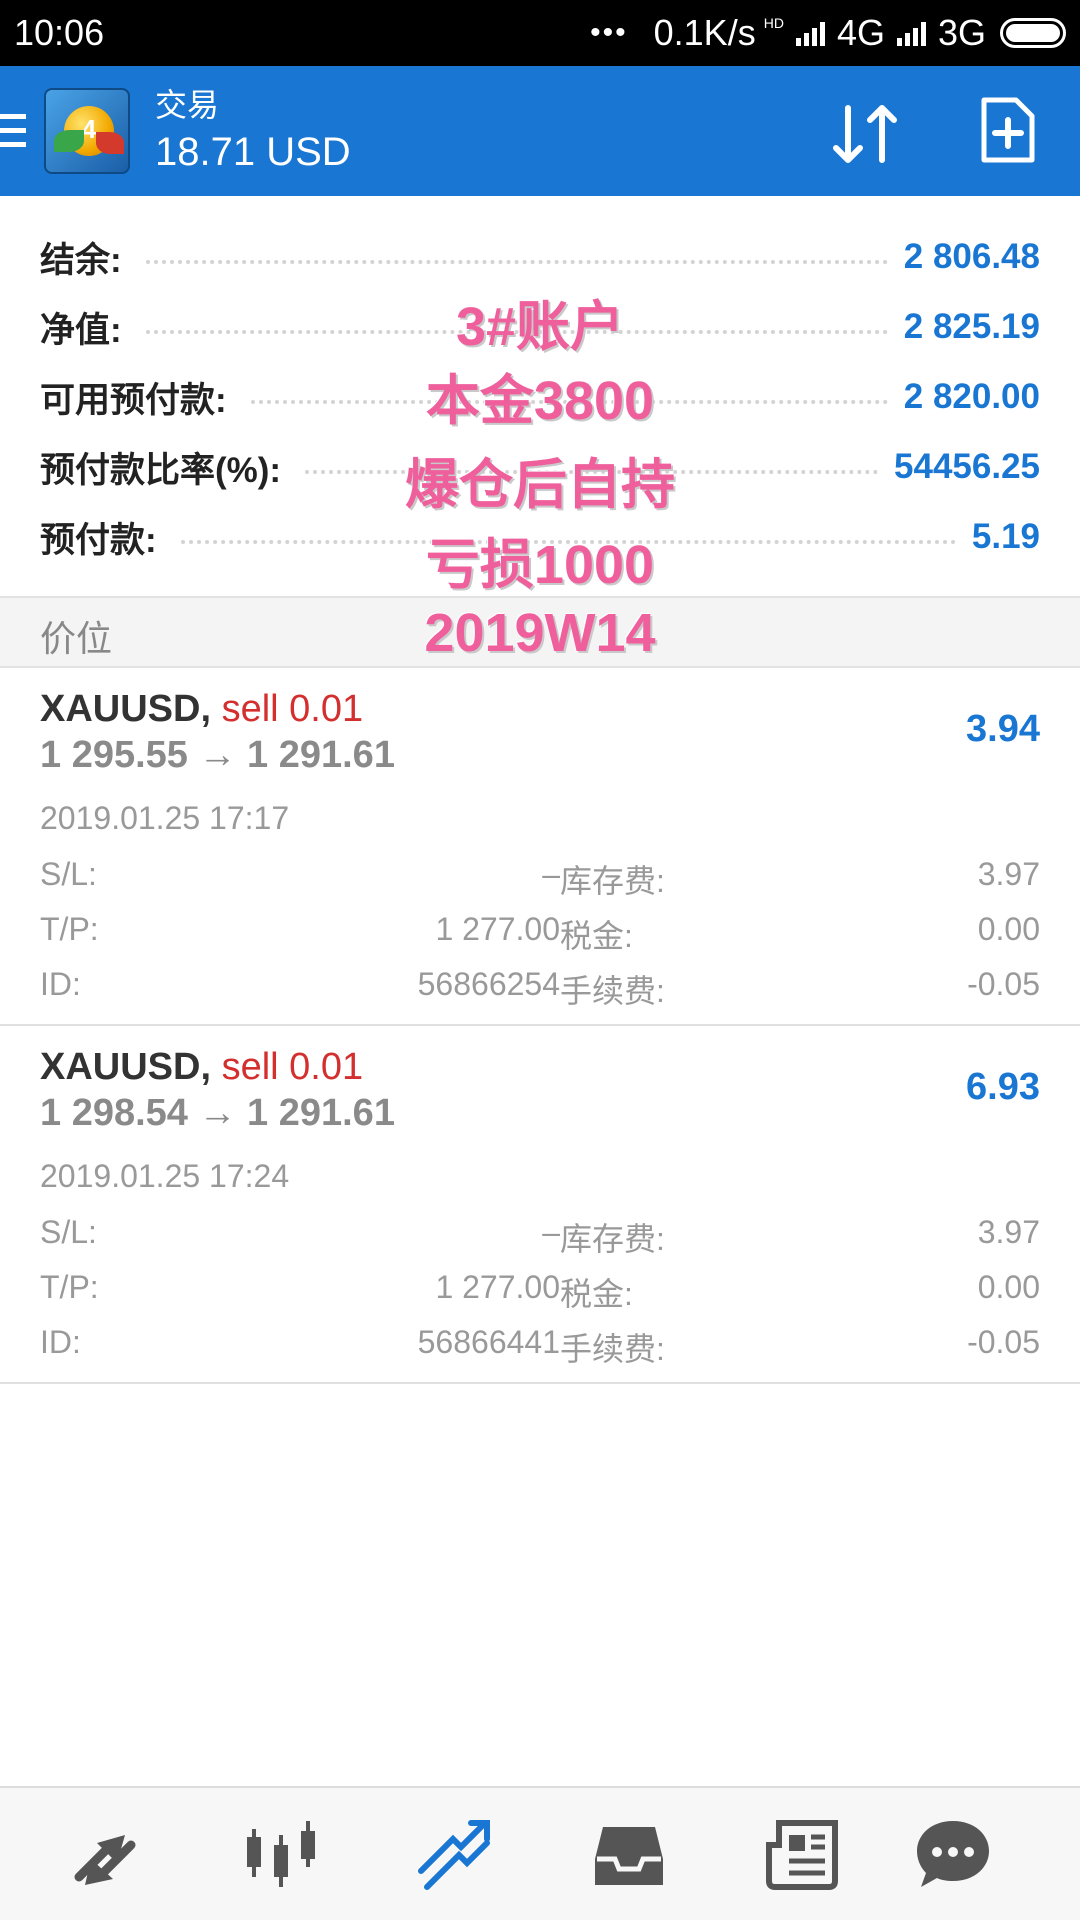 This screenshot has height=1920, width=1080. Describe the element at coordinates (107, 1855) in the screenshot. I see `quotes-icon` at that location.